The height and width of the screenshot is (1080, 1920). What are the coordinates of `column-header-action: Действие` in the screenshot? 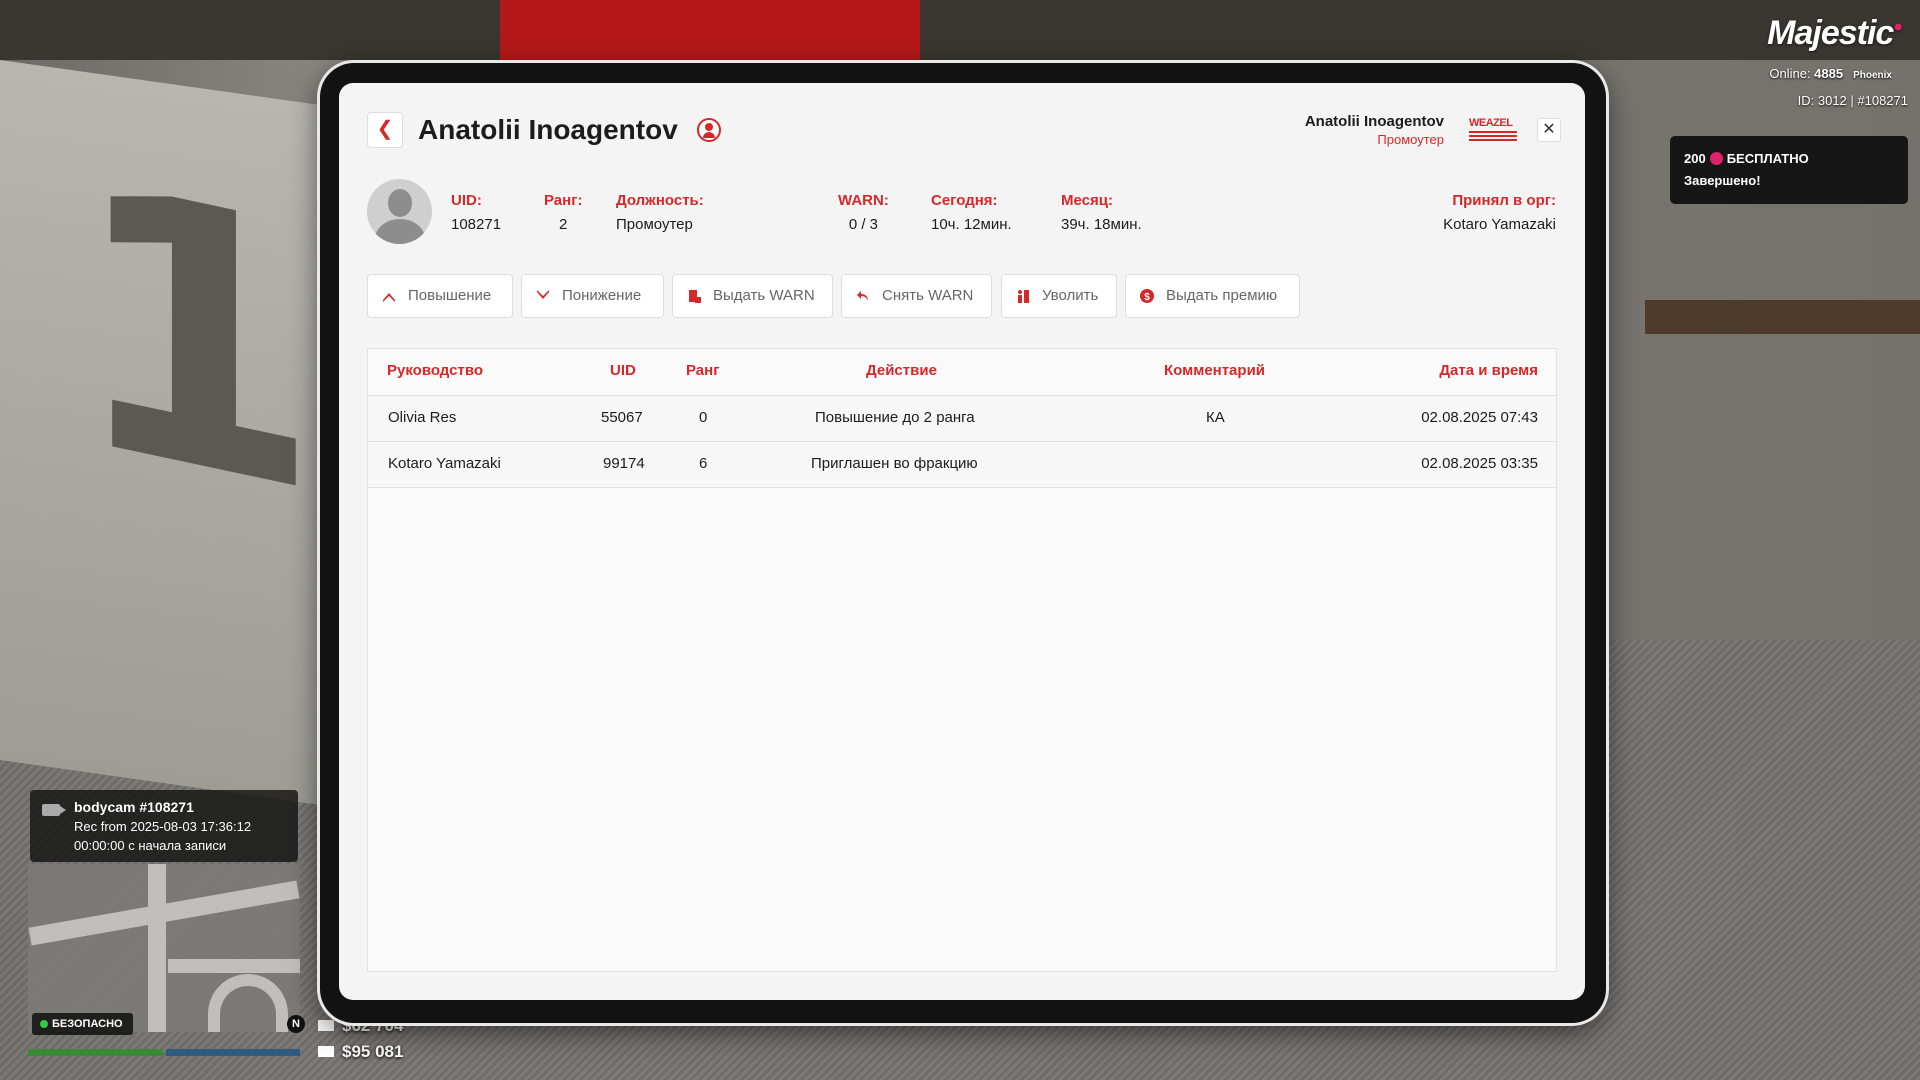 It's located at (901, 370).